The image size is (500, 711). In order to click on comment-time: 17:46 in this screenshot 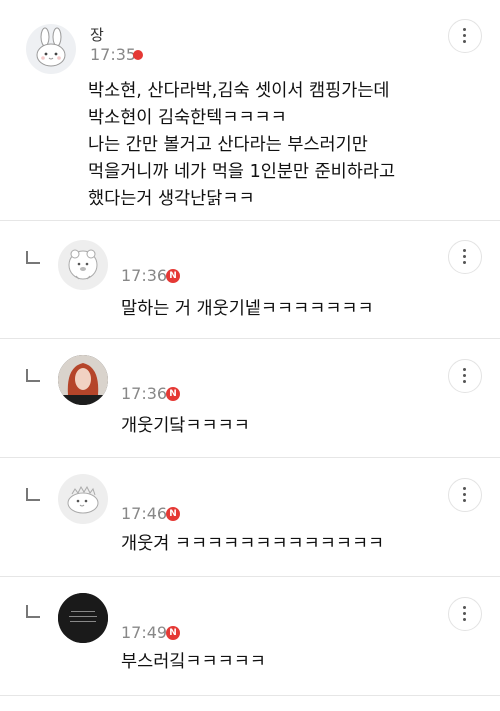, I will do `click(144, 513)`.